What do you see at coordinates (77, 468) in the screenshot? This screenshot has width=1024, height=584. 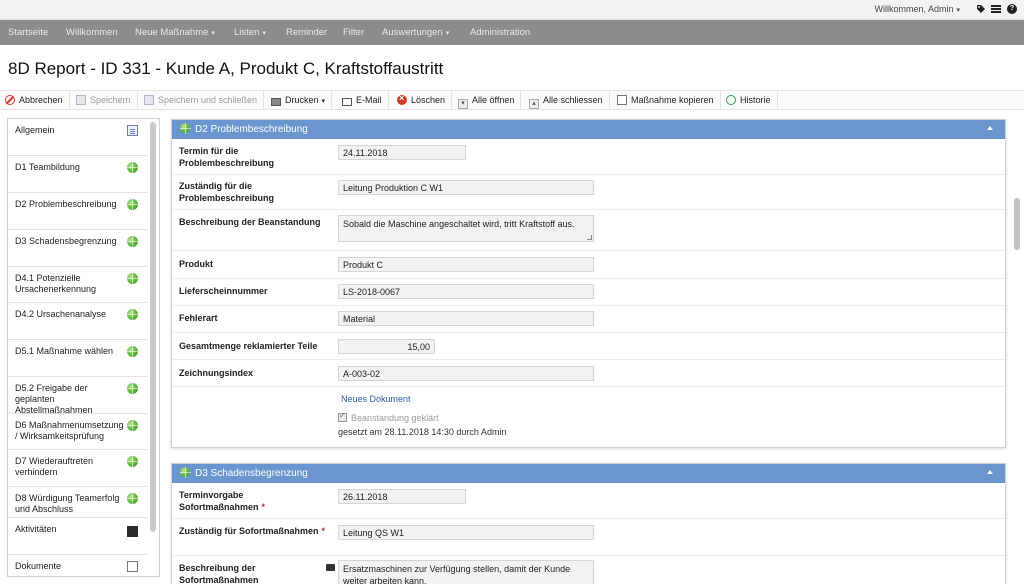 I see `sidebar-item-d7: D7 Wiederauftreten verhindern` at bounding box center [77, 468].